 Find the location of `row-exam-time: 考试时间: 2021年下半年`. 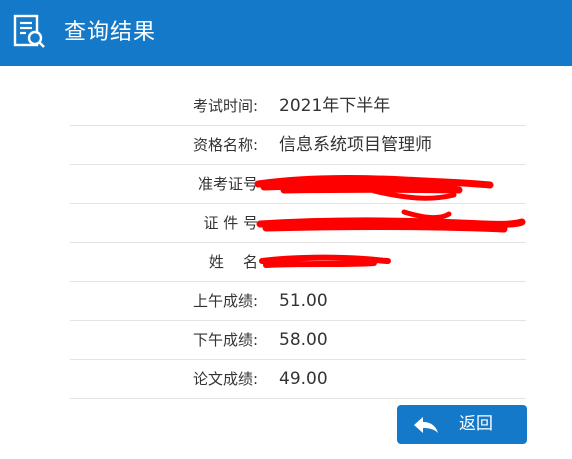

row-exam-time: 考试时间: 2021年下半年 is located at coordinates (298, 106).